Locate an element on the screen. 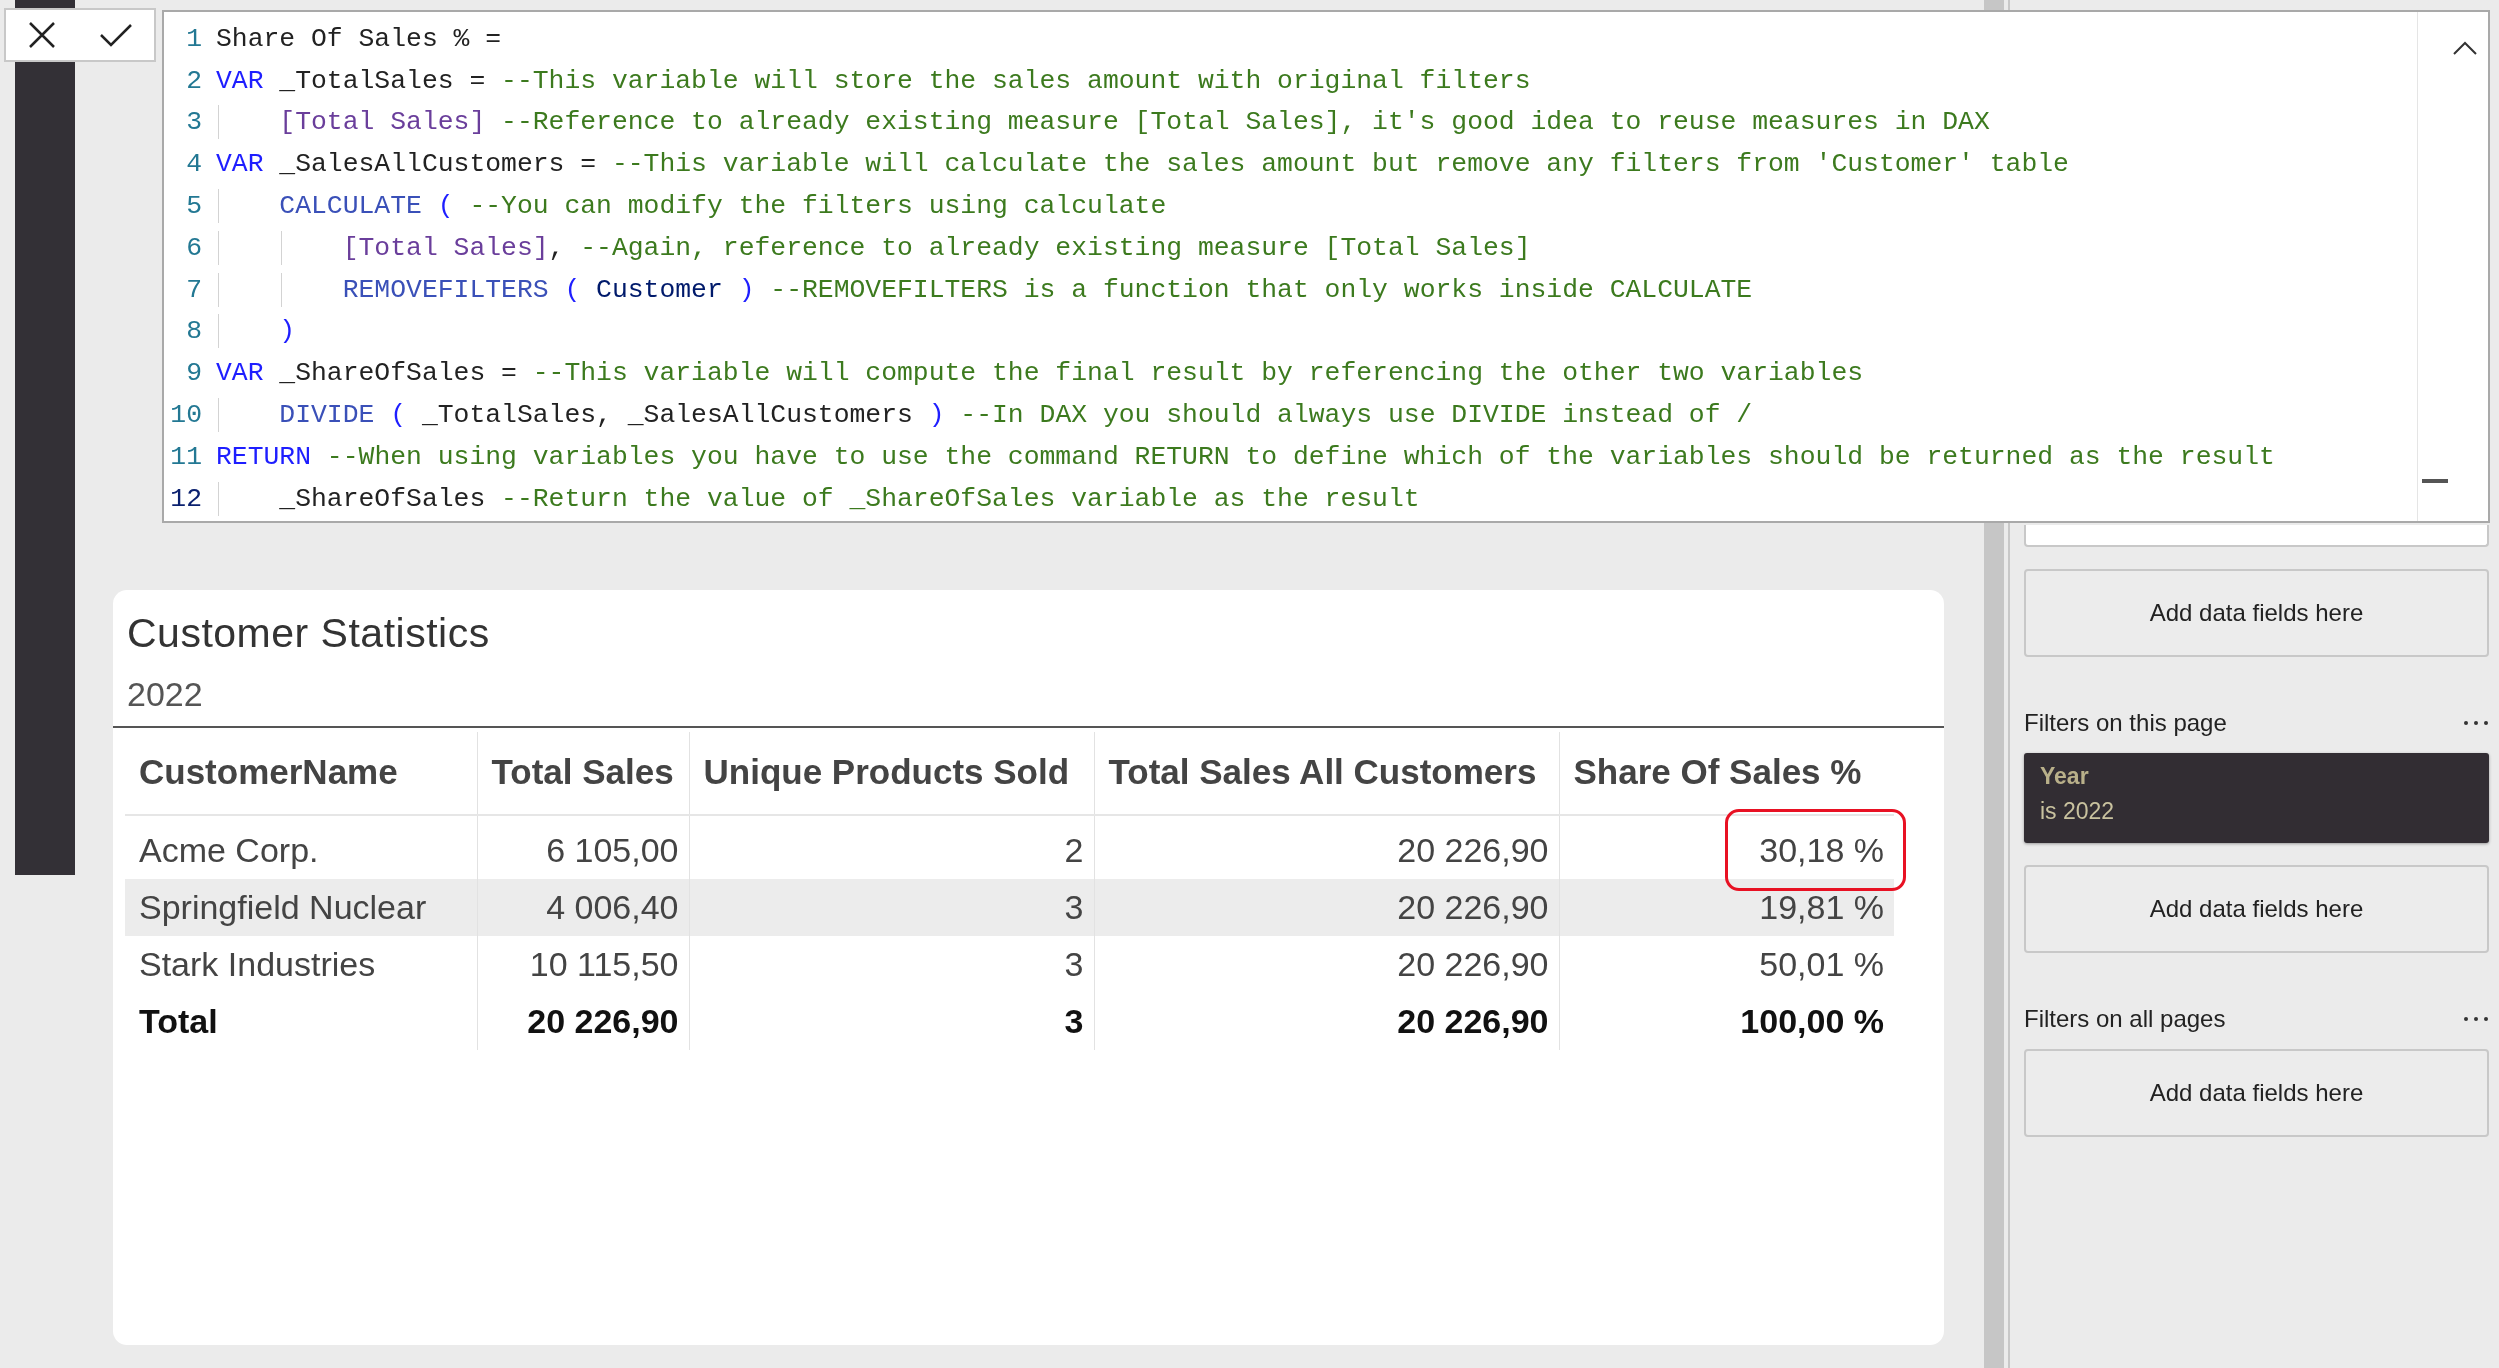 This screenshot has width=2499, height=1368. code-line: REMOVEFILTERS ( Customer ) --REMOVEFILTERS is a function that only works inside CALCULATE is located at coordinates (984, 289).